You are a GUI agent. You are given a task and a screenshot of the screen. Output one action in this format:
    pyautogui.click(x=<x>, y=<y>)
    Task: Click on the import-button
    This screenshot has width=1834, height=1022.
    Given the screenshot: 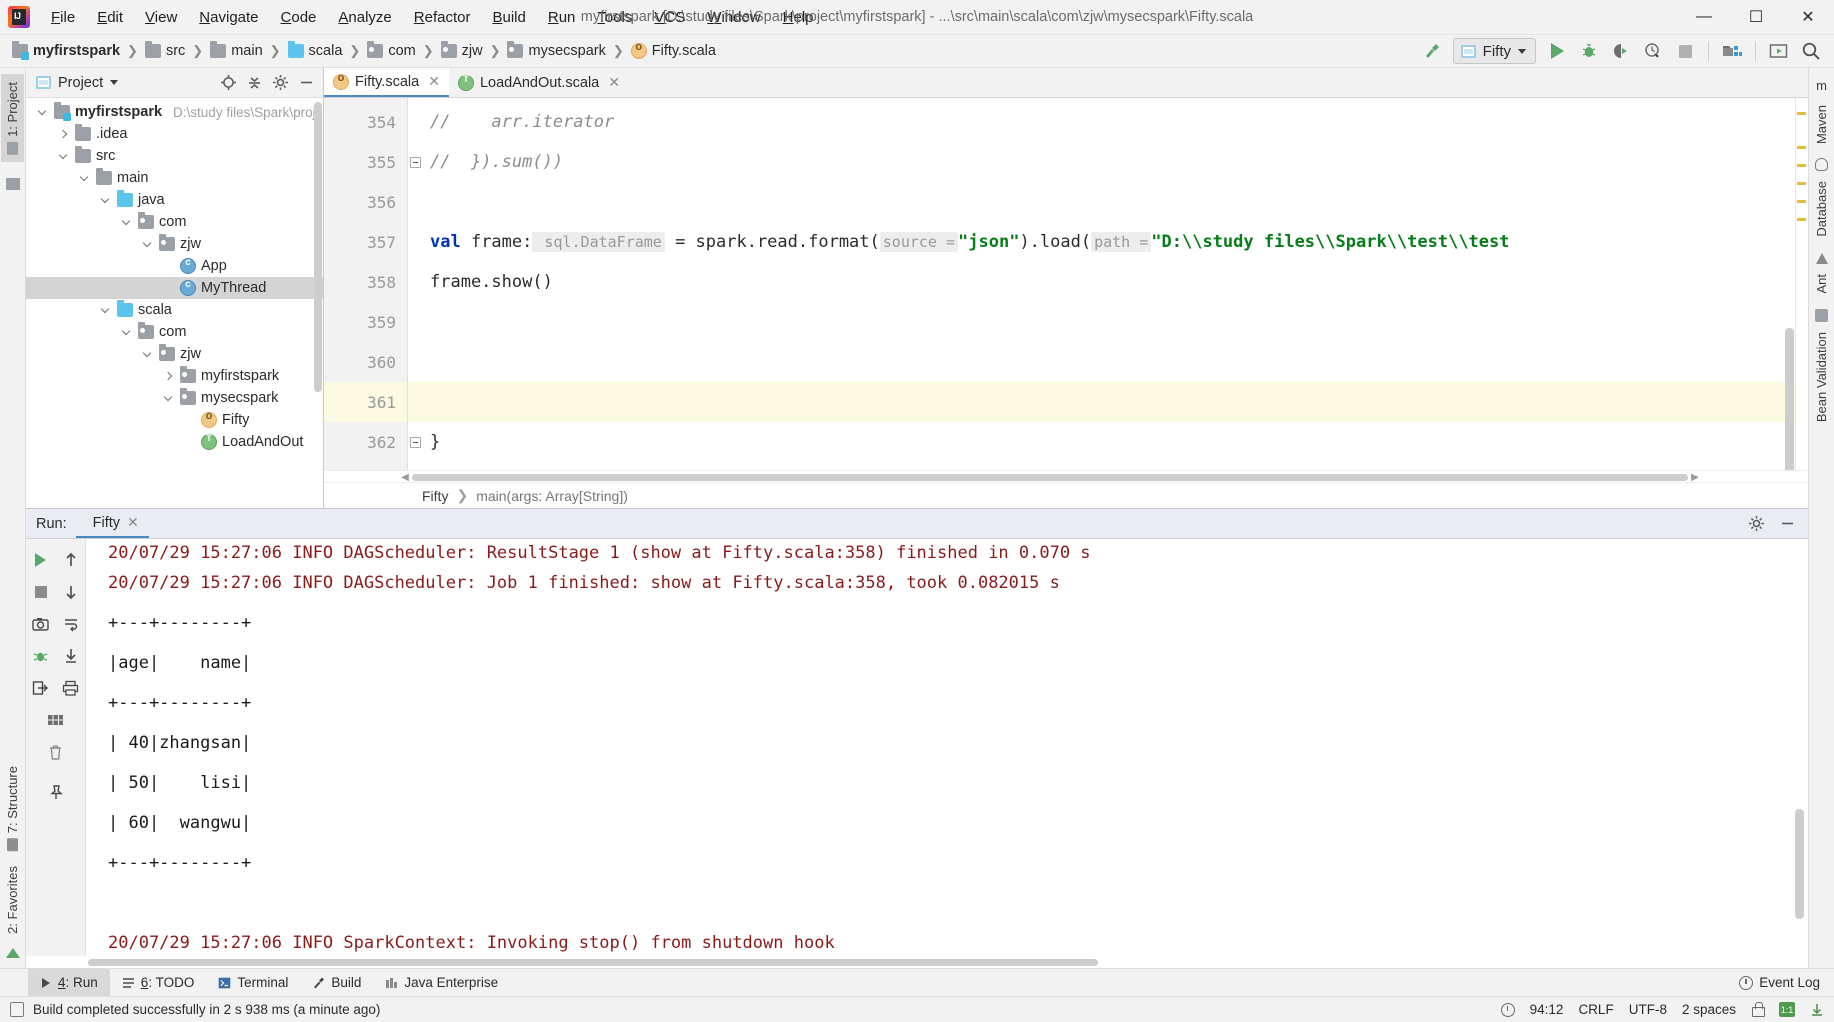 What is the action you would take?
    pyautogui.click(x=41, y=688)
    